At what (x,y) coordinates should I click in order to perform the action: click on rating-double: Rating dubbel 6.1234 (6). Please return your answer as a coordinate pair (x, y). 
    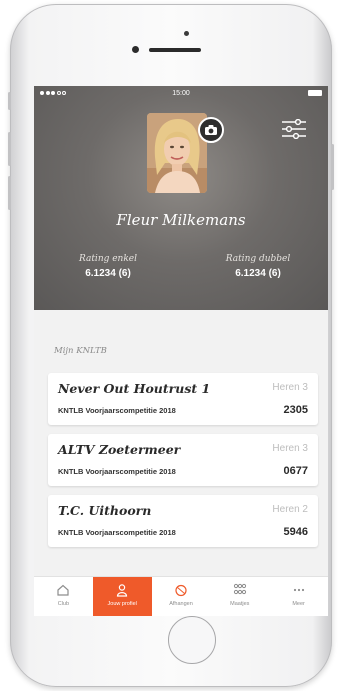
    Looking at the image, I should click on (258, 266).